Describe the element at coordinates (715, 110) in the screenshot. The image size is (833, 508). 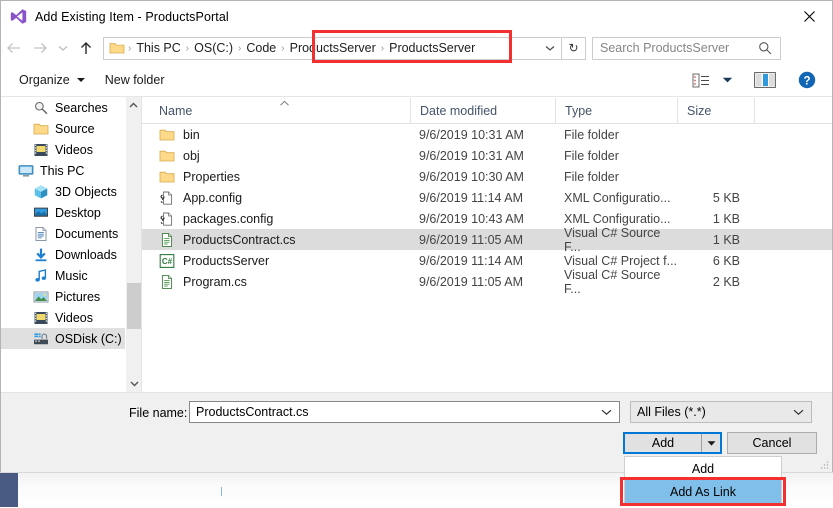
I see `column-header-size: Size` at that location.